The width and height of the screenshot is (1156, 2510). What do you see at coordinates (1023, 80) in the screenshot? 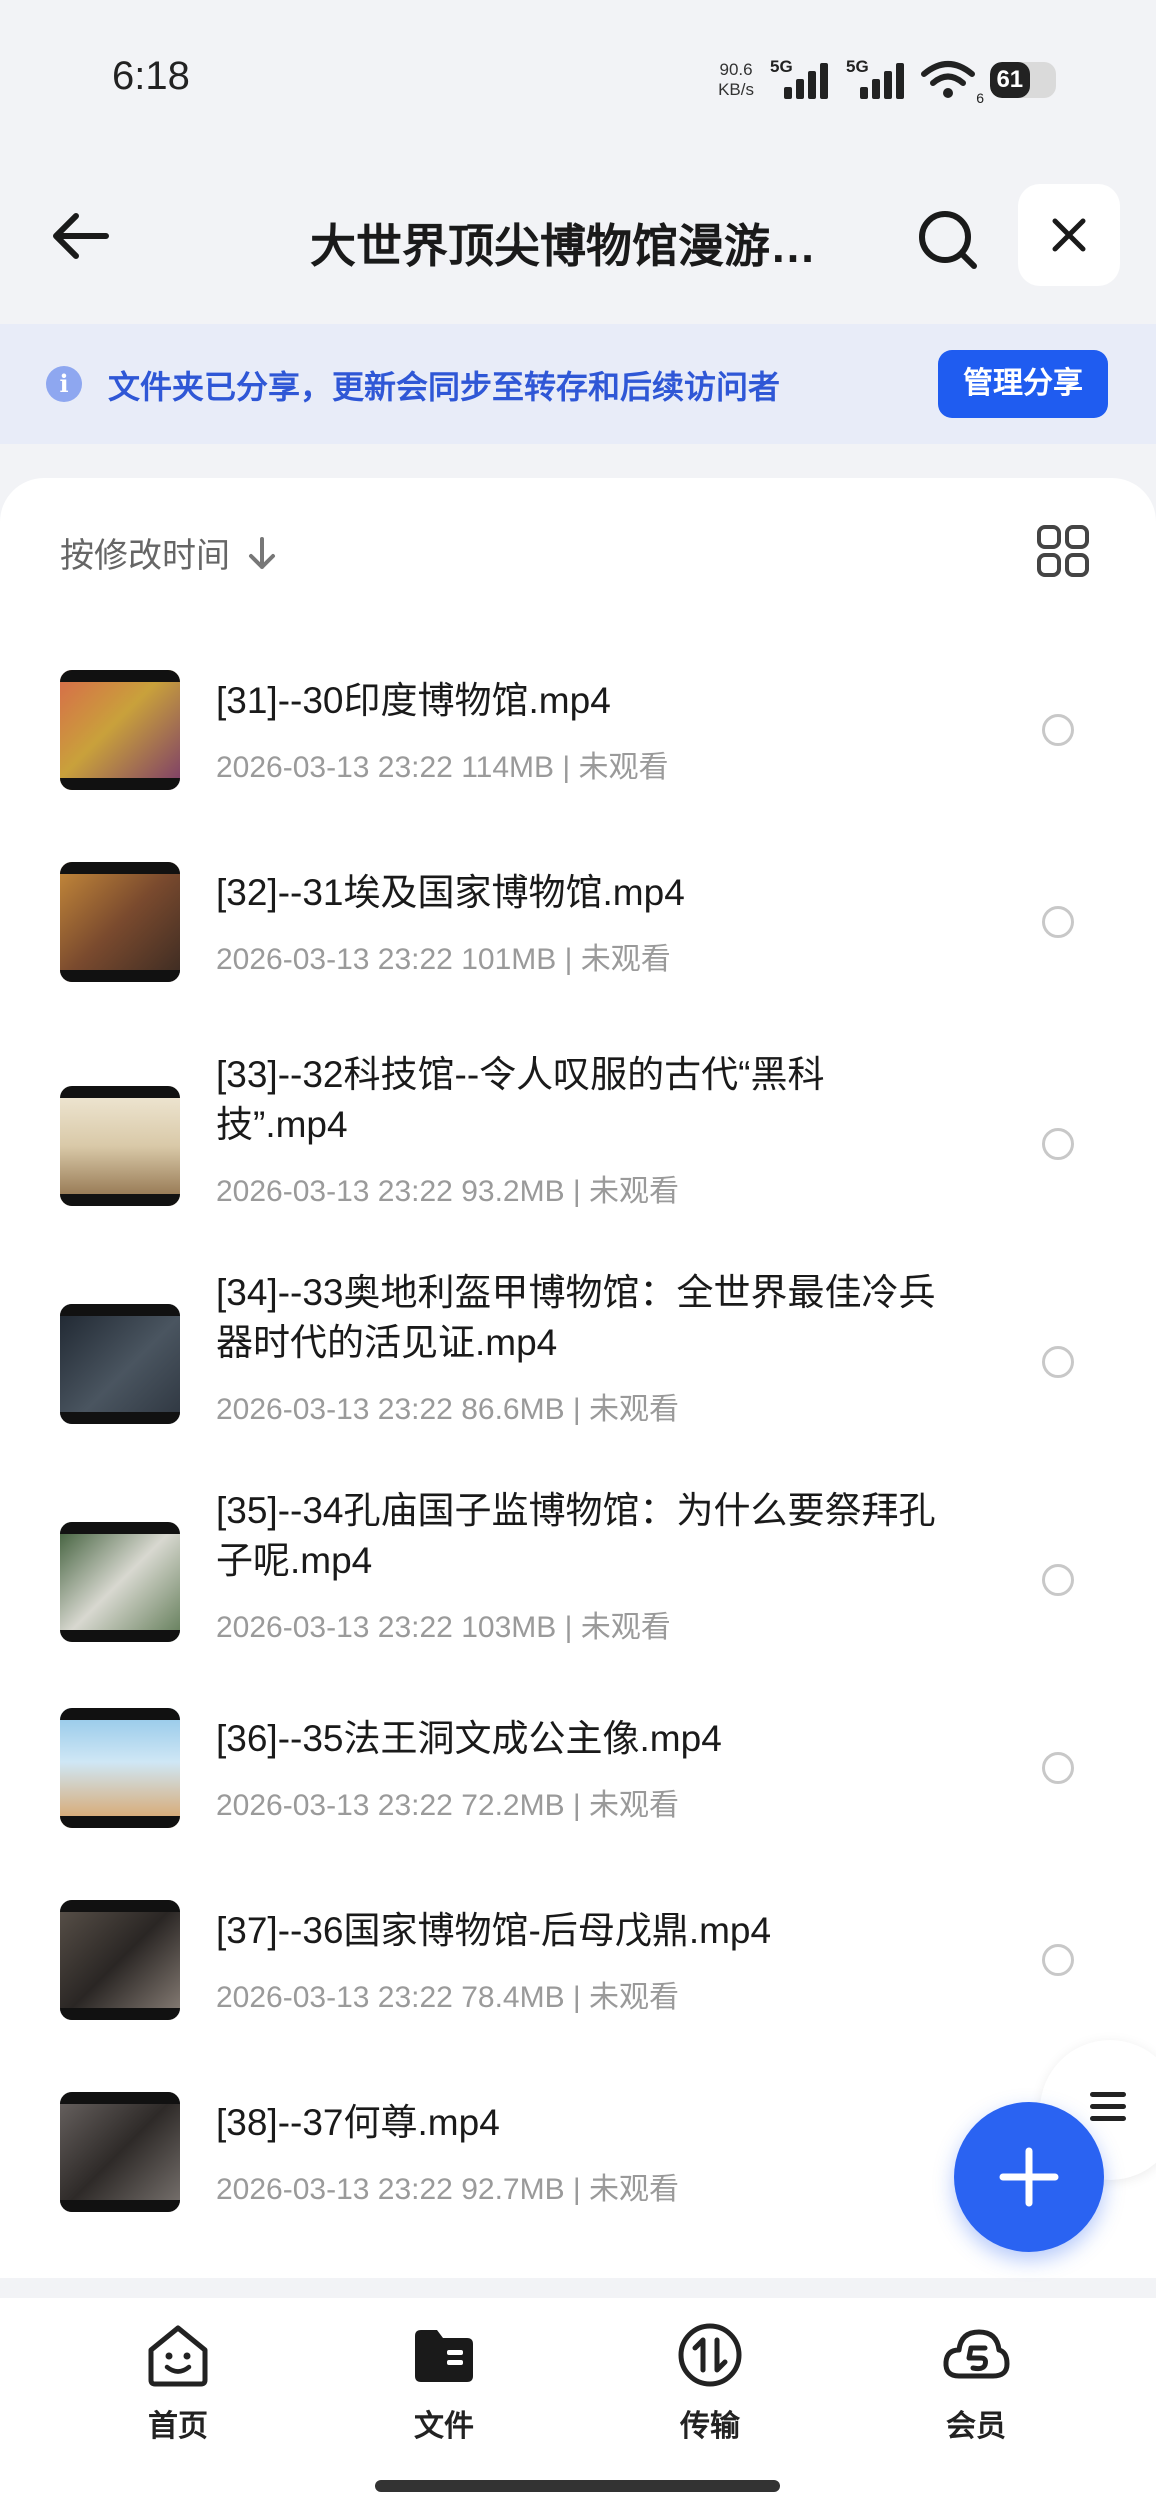
I see `battery-icon: 61` at bounding box center [1023, 80].